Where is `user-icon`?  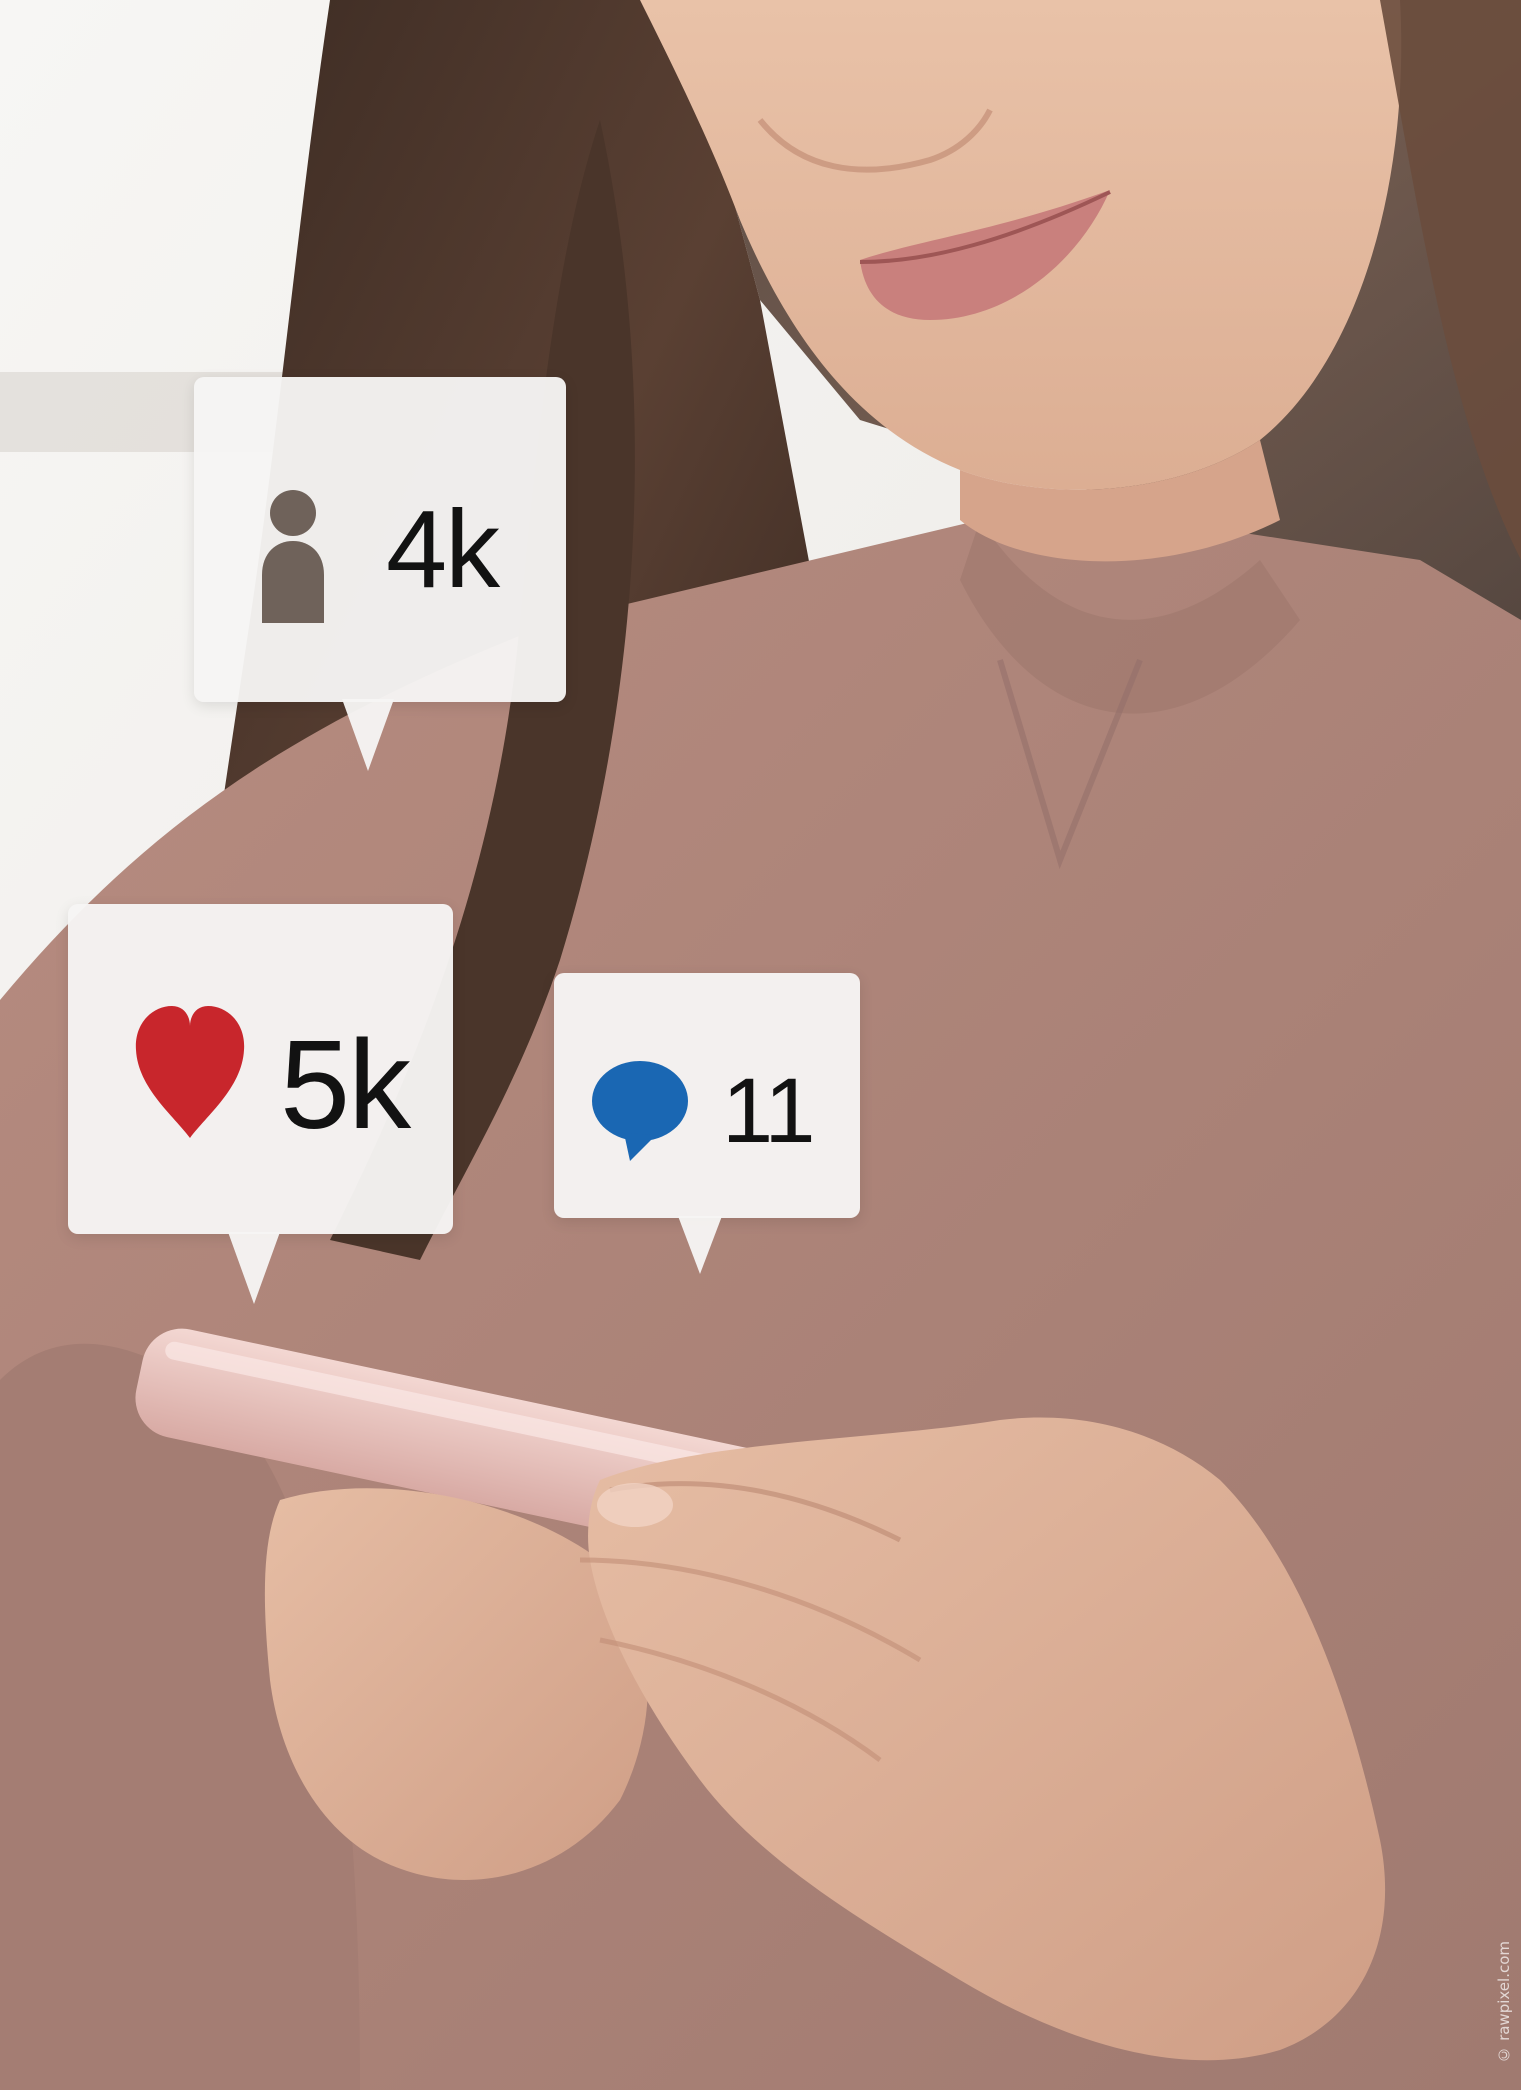
user-icon is located at coordinates (293, 558).